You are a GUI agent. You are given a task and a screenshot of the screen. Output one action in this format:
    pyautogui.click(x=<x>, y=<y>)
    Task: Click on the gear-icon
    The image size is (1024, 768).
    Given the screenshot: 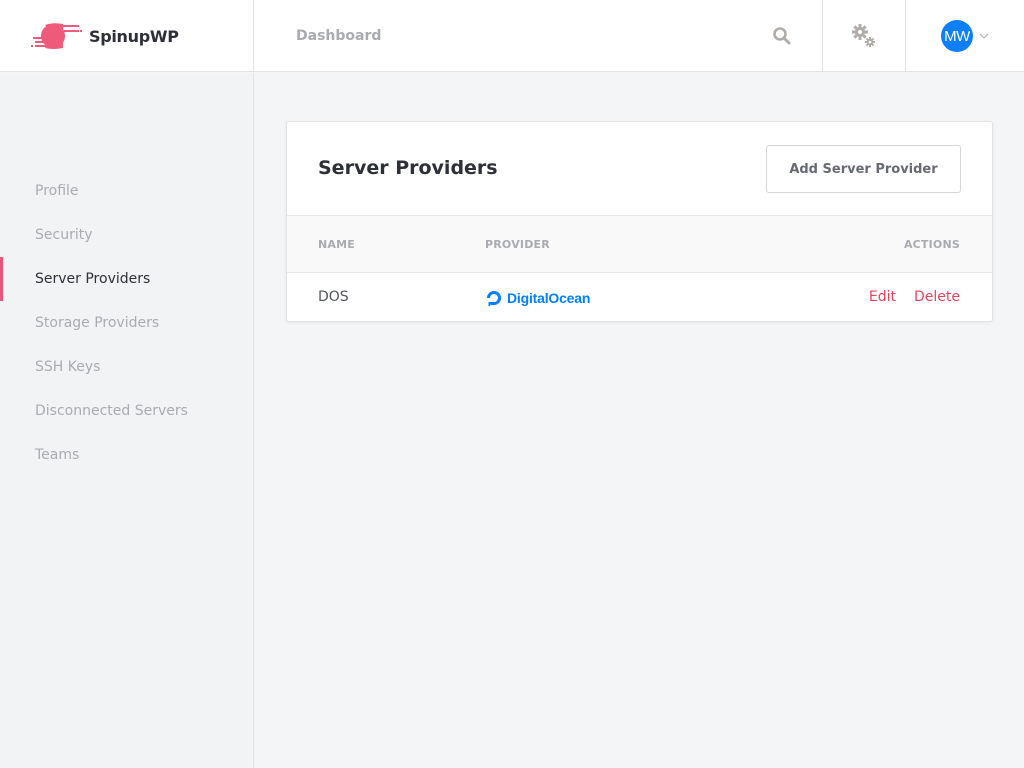 What is the action you would take?
    pyautogui.click(x=863, y=35)
    